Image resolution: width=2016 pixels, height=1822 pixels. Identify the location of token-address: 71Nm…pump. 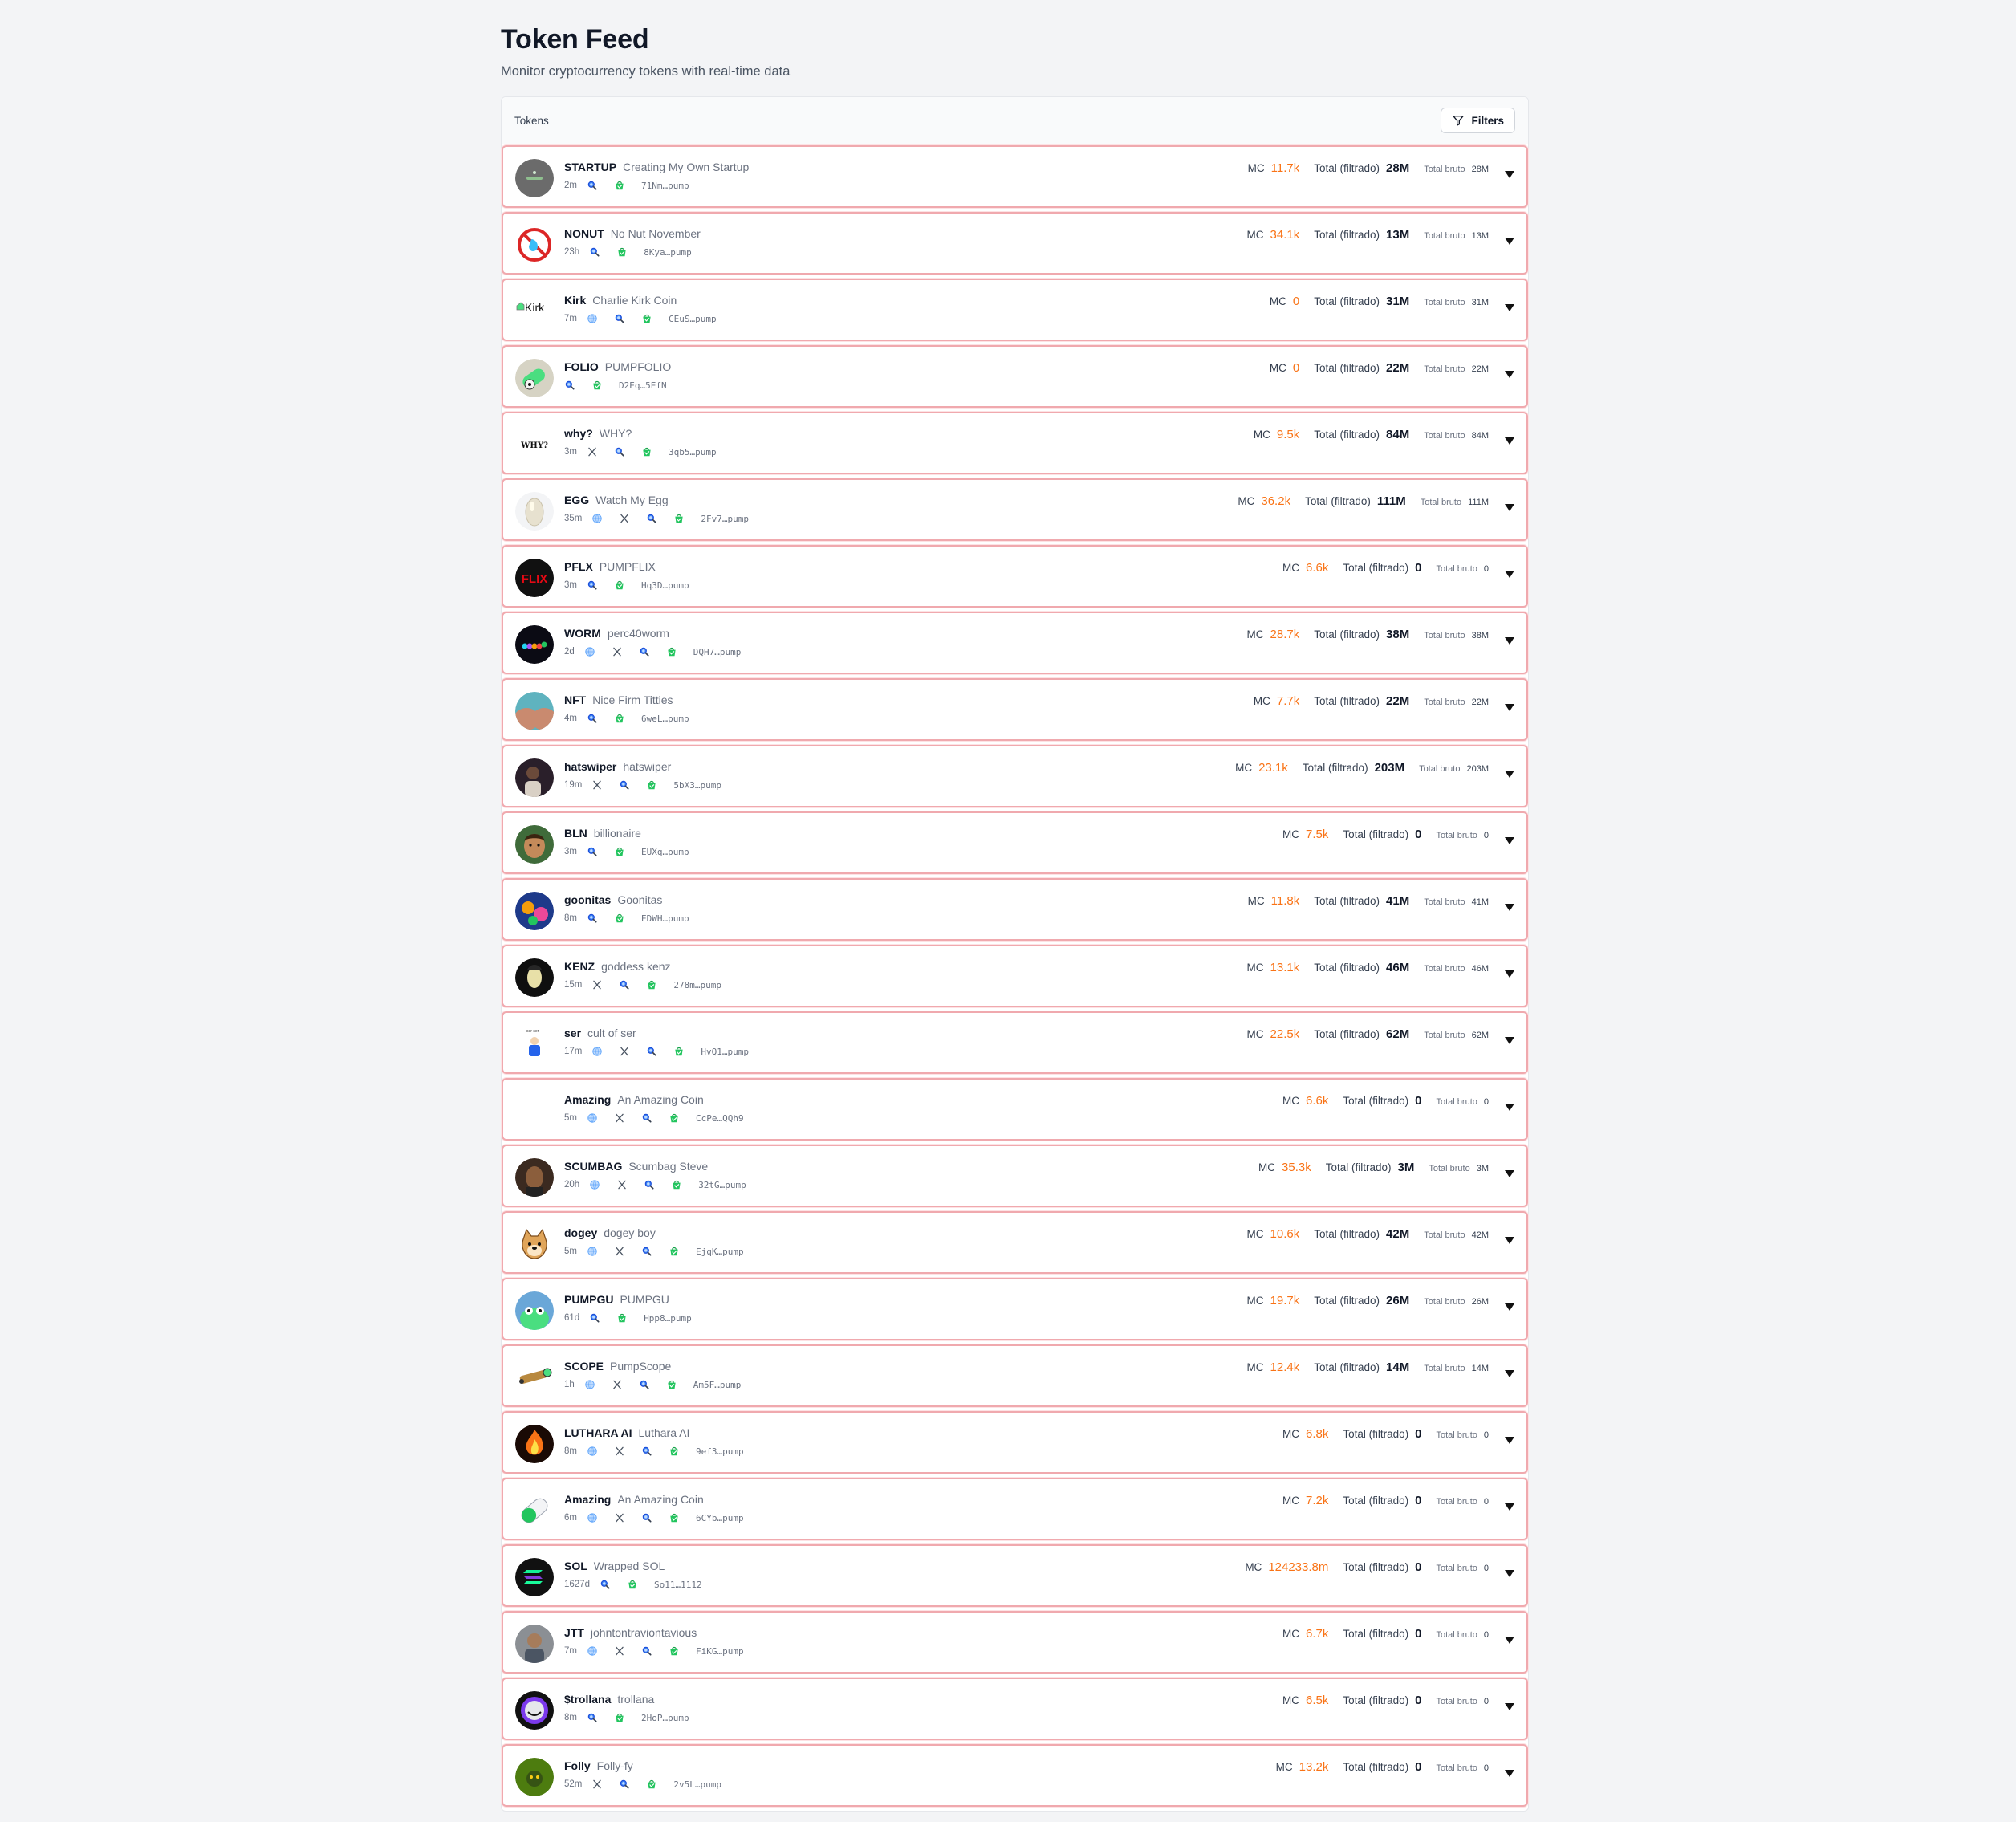
(665, 186).